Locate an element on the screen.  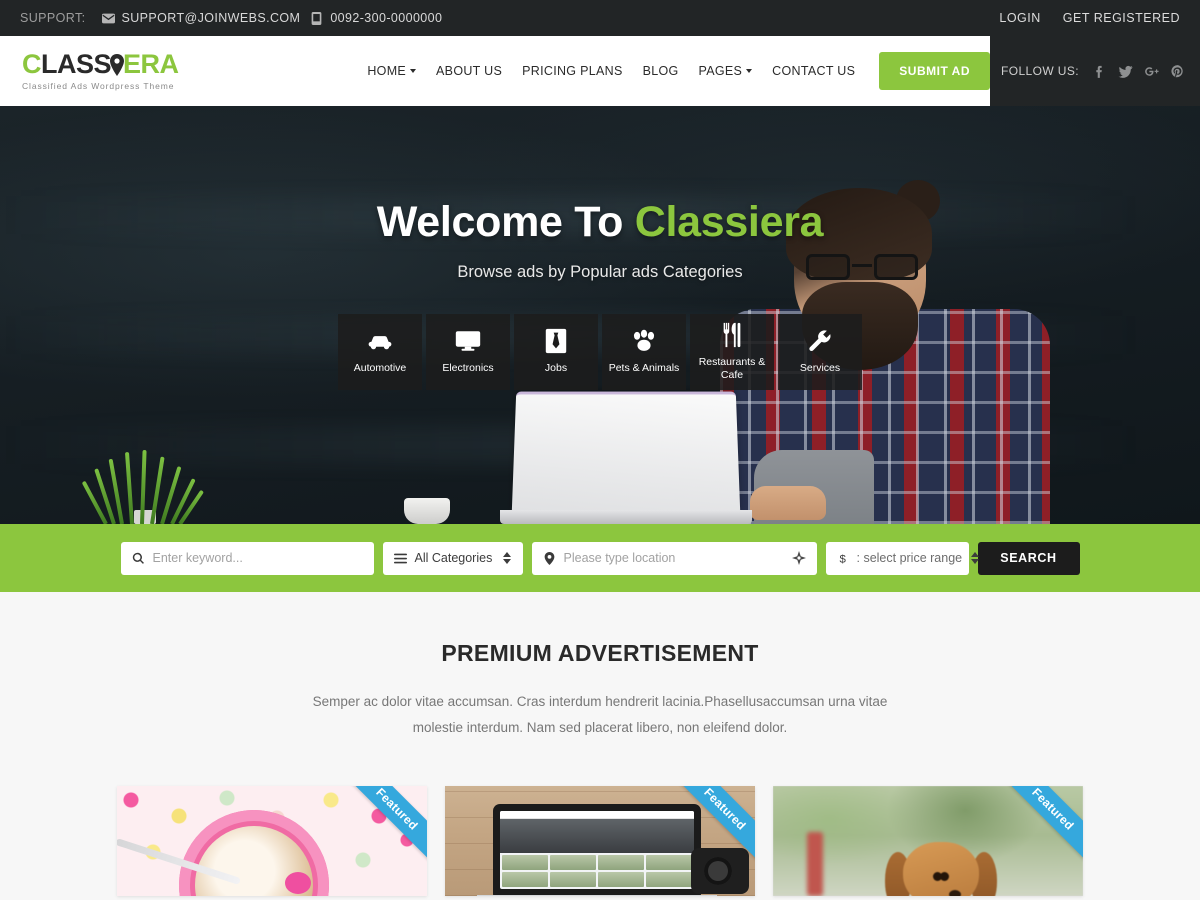
laptop-photo is located at coordinates (626, 457).